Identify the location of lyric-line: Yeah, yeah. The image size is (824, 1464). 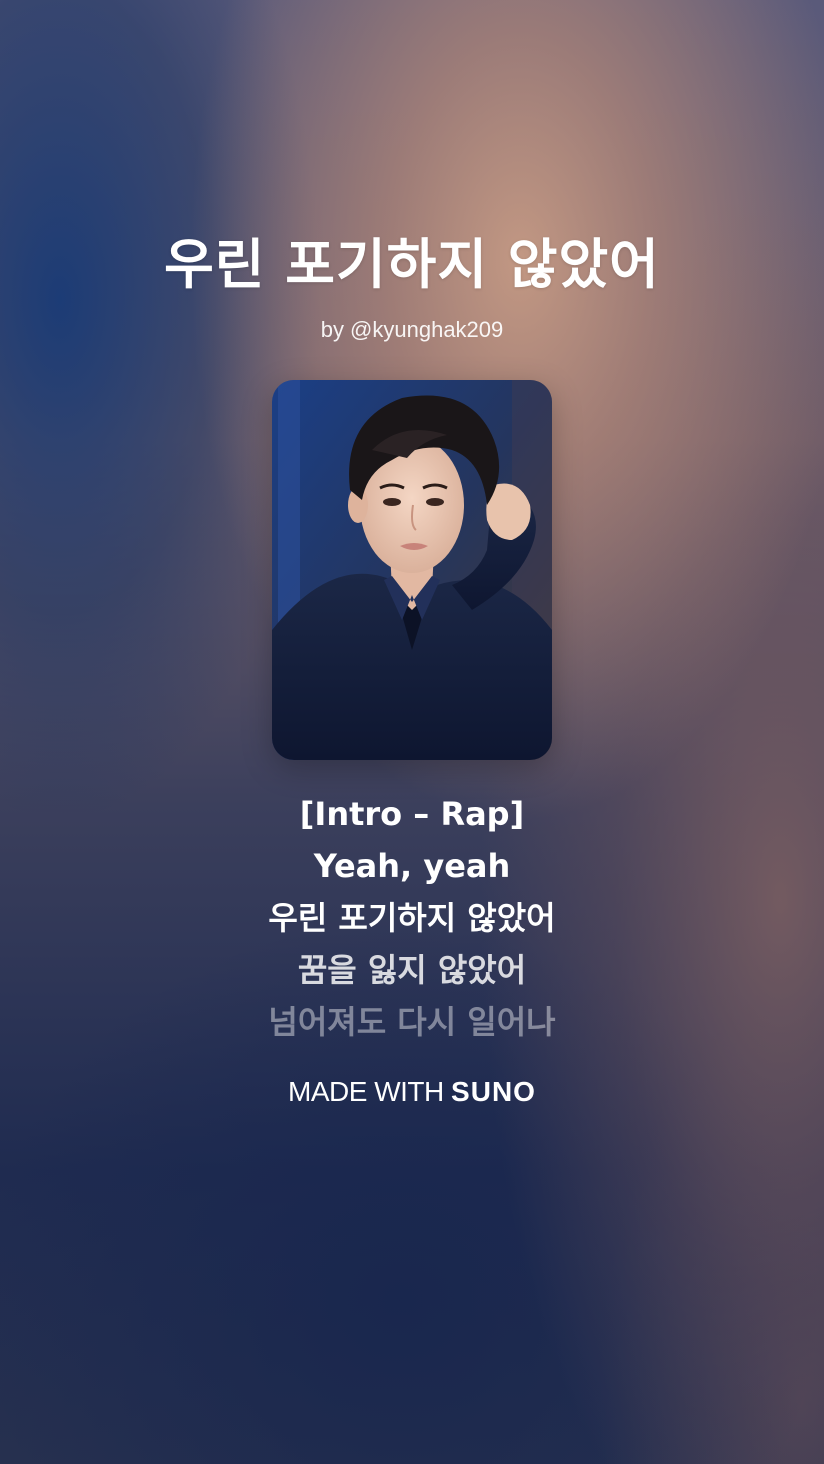
(412, 866).